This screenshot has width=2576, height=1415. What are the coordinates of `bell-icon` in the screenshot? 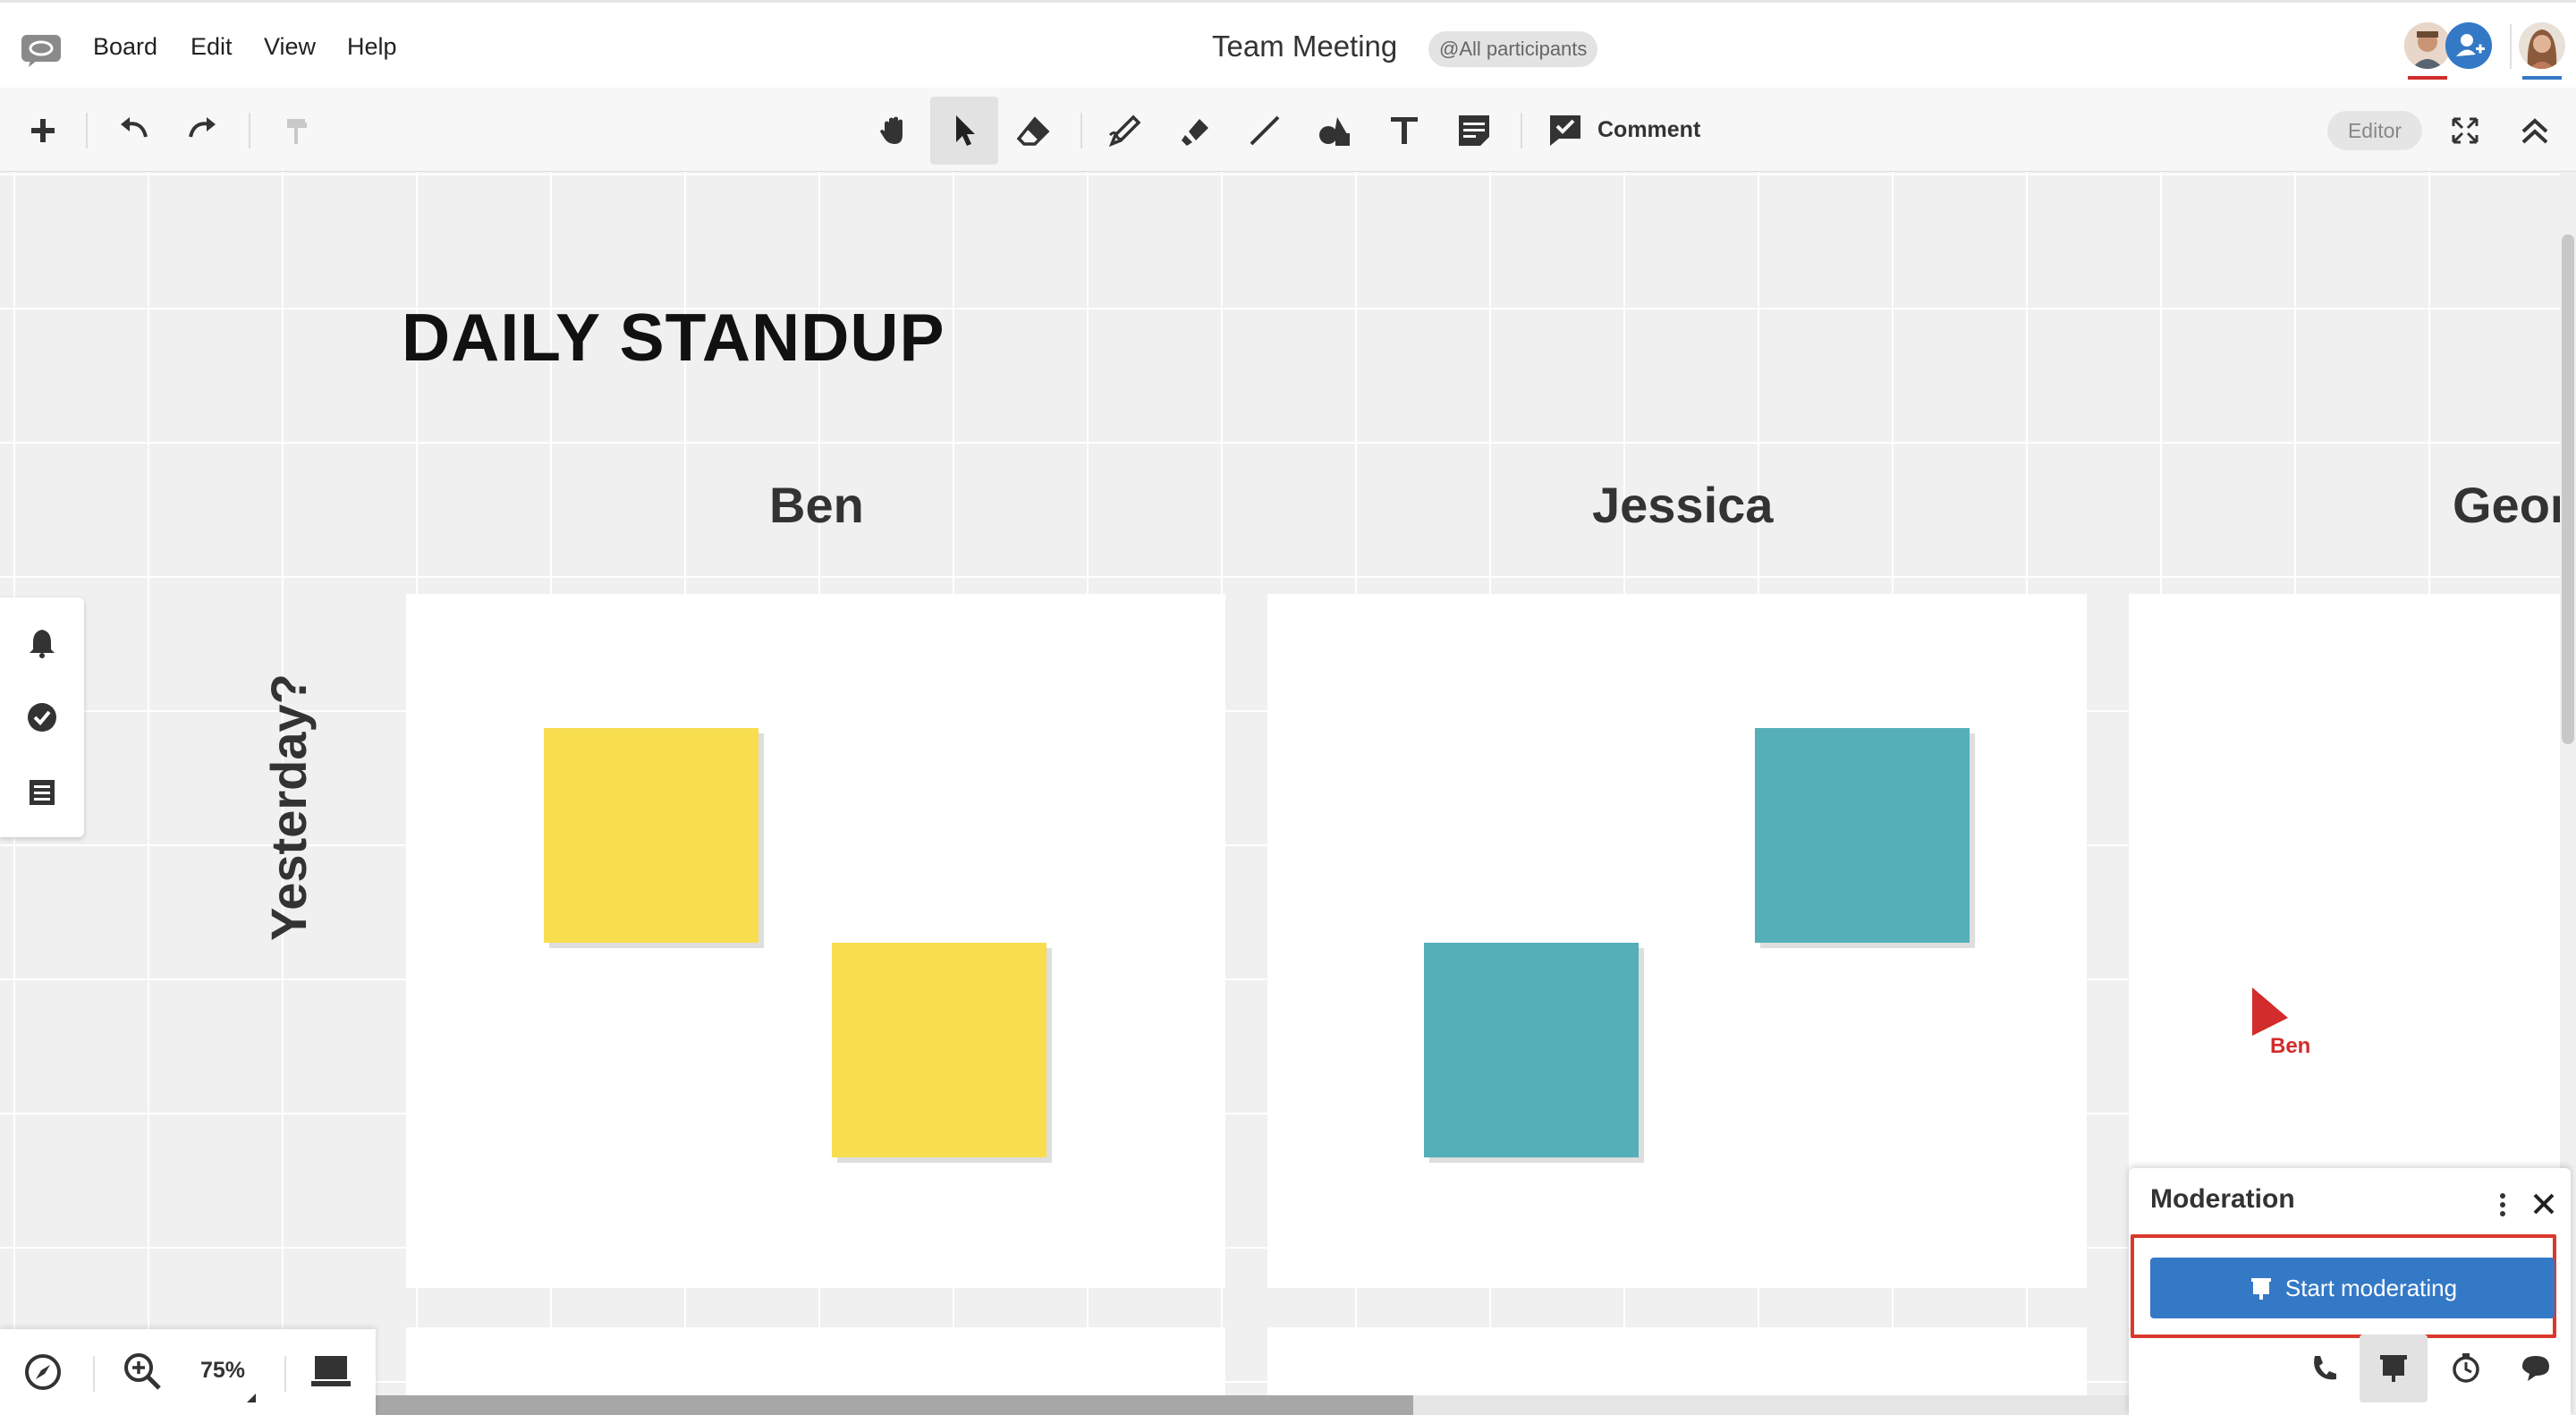 It's located at (42, 643).